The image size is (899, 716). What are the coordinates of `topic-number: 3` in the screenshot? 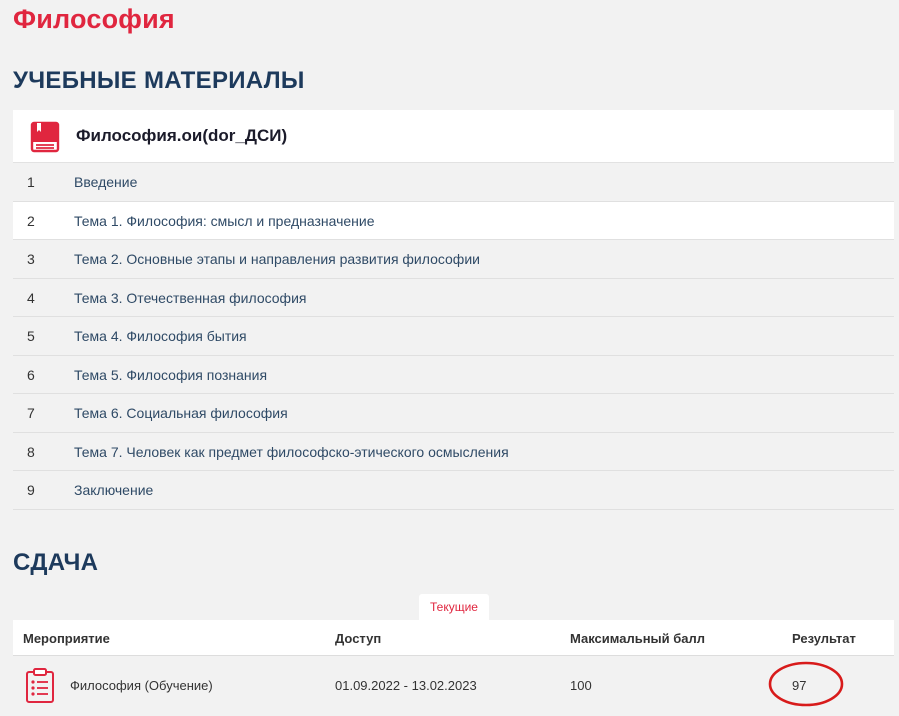 It's located at (31, 259).